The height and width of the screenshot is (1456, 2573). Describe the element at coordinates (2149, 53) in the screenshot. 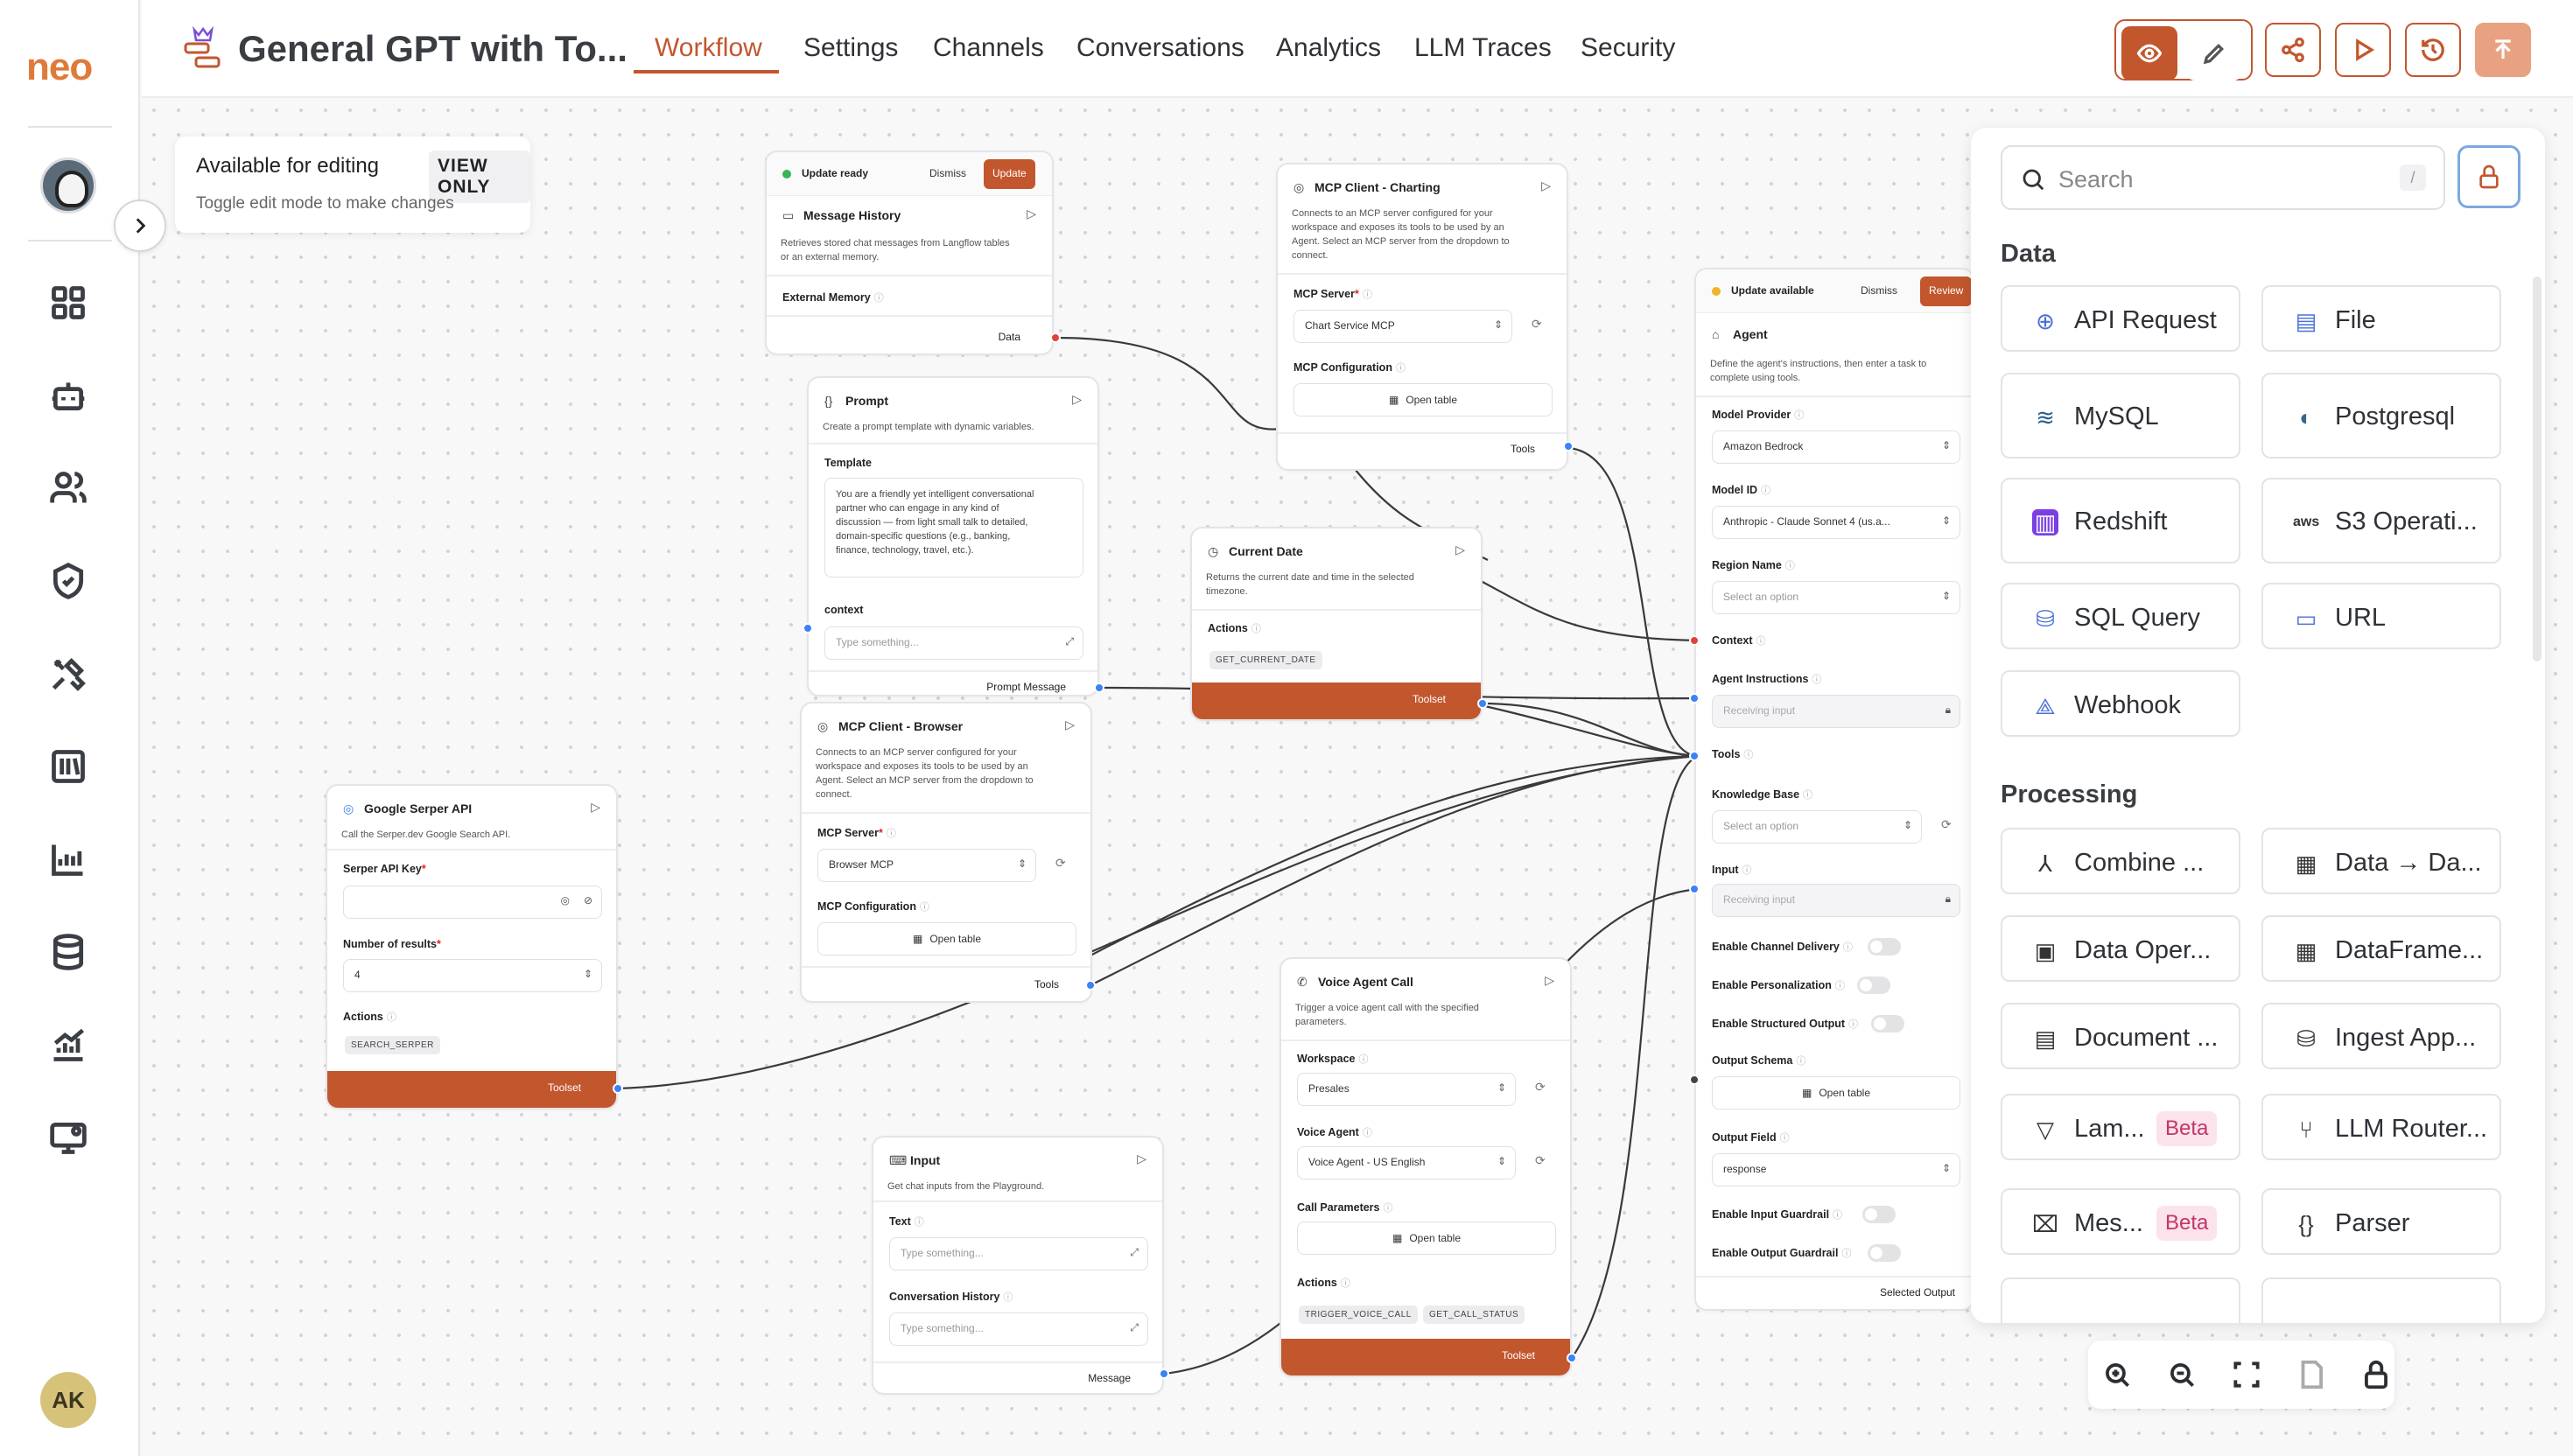

I see `view-mode-button` at that location.